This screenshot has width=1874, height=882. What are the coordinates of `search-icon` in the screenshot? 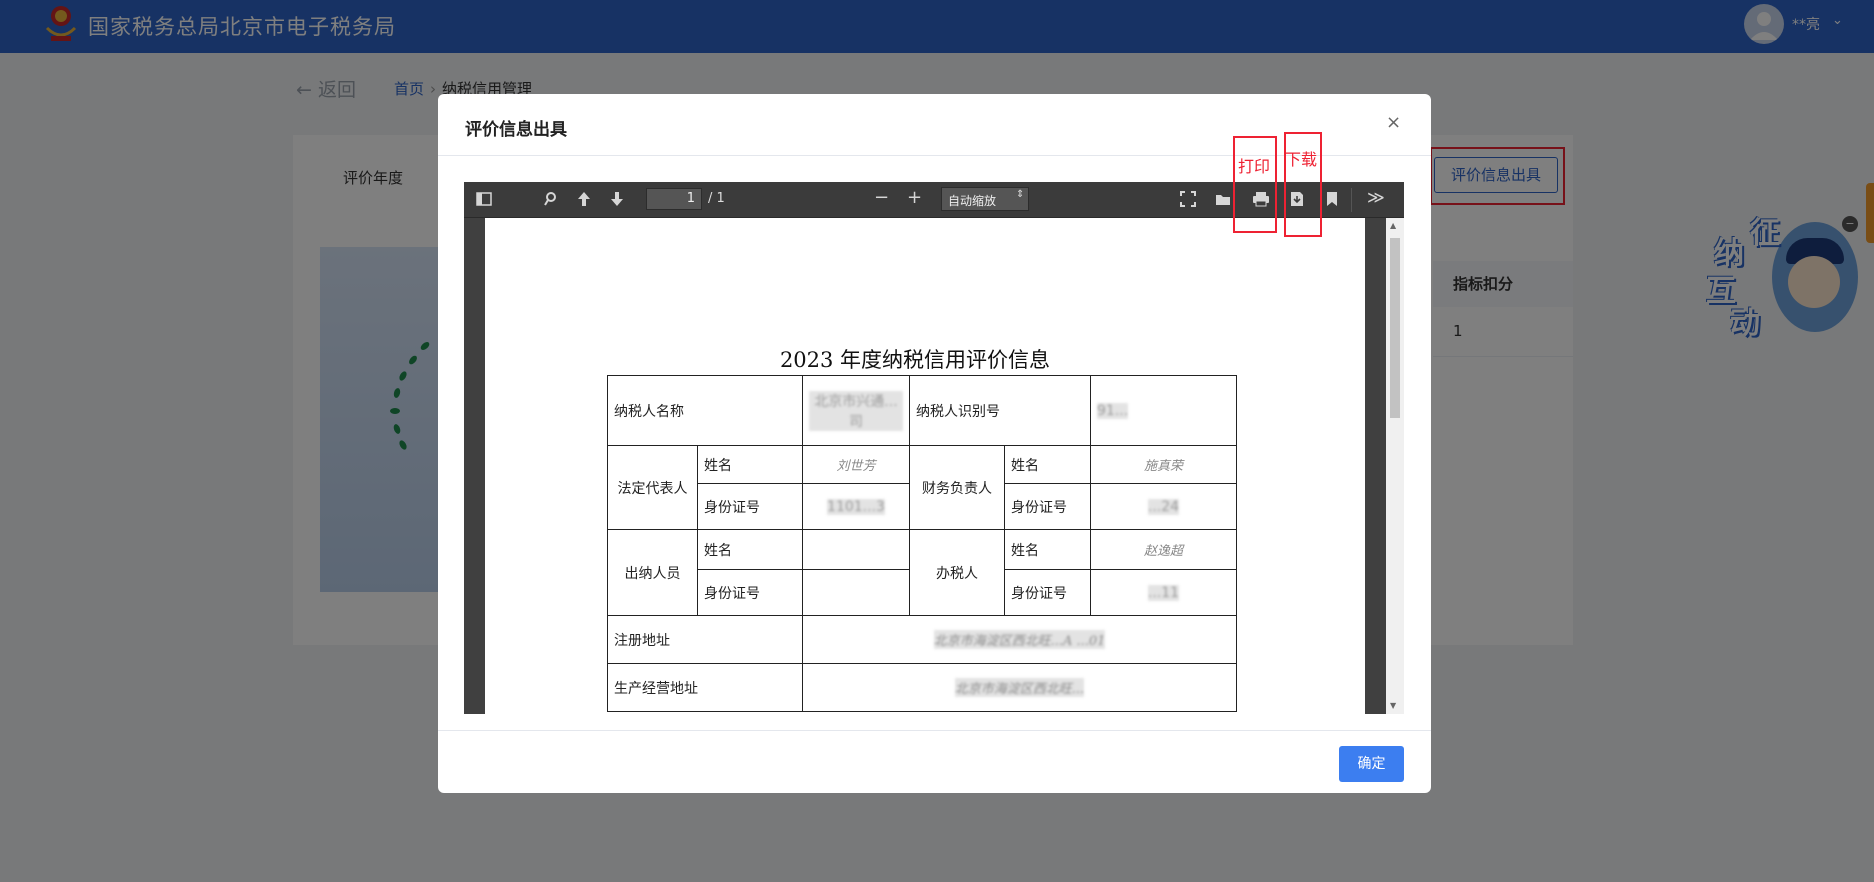 It's located at (552, 201).